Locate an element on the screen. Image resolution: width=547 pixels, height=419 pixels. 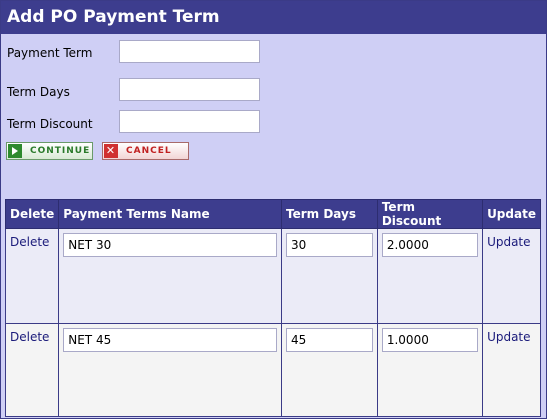
continue-button: CONTINUE is located at coordinates (49, 151).